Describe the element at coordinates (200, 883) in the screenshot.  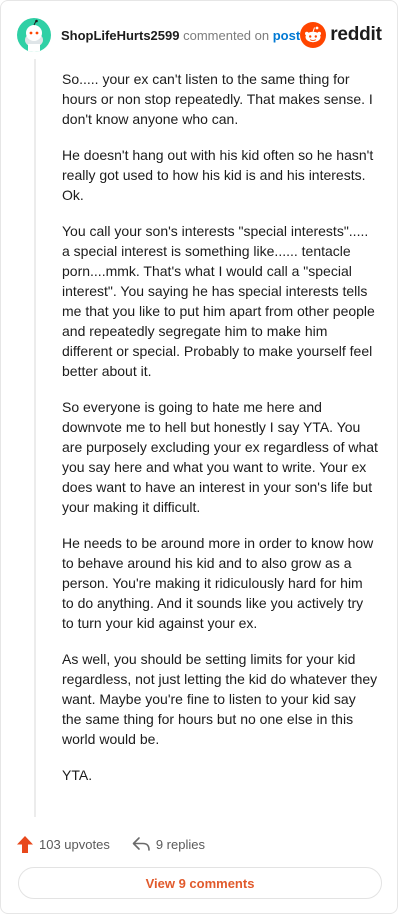
I see `view-comments-button: View 9 comments` at that location.